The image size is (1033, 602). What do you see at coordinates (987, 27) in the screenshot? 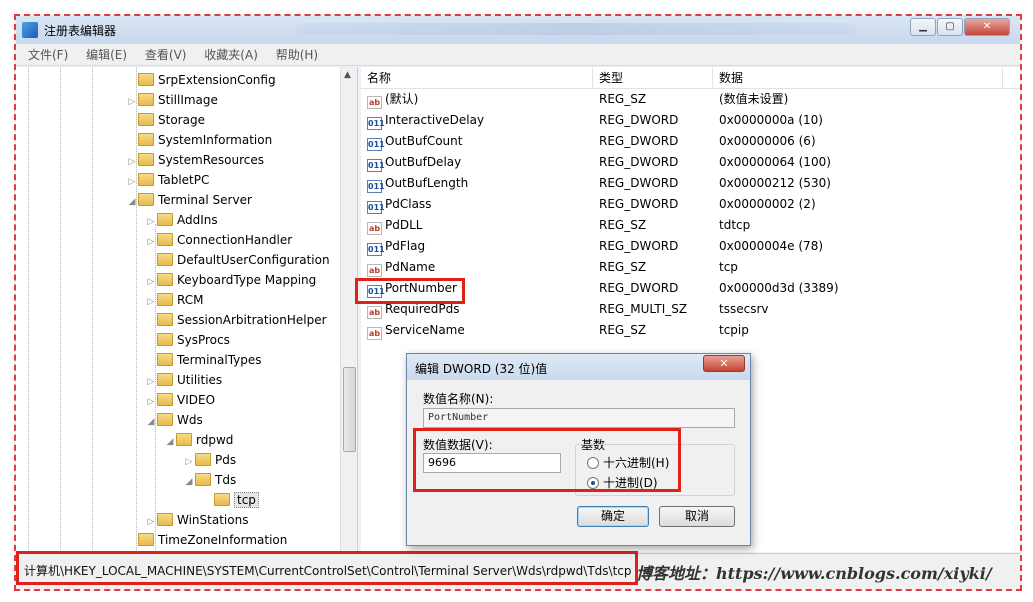
I see `close-button: ✕` at bounding box center [987, 27].